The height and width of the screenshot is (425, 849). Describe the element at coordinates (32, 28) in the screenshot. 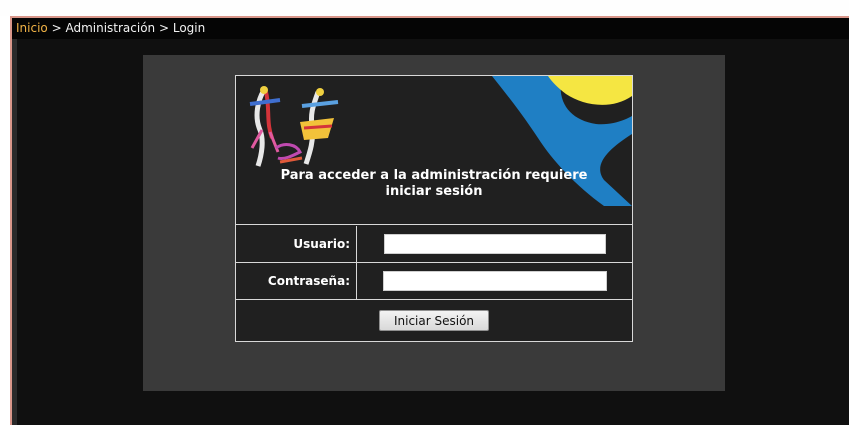

I see `breadcrumb-home-link: Inicio` at that location.